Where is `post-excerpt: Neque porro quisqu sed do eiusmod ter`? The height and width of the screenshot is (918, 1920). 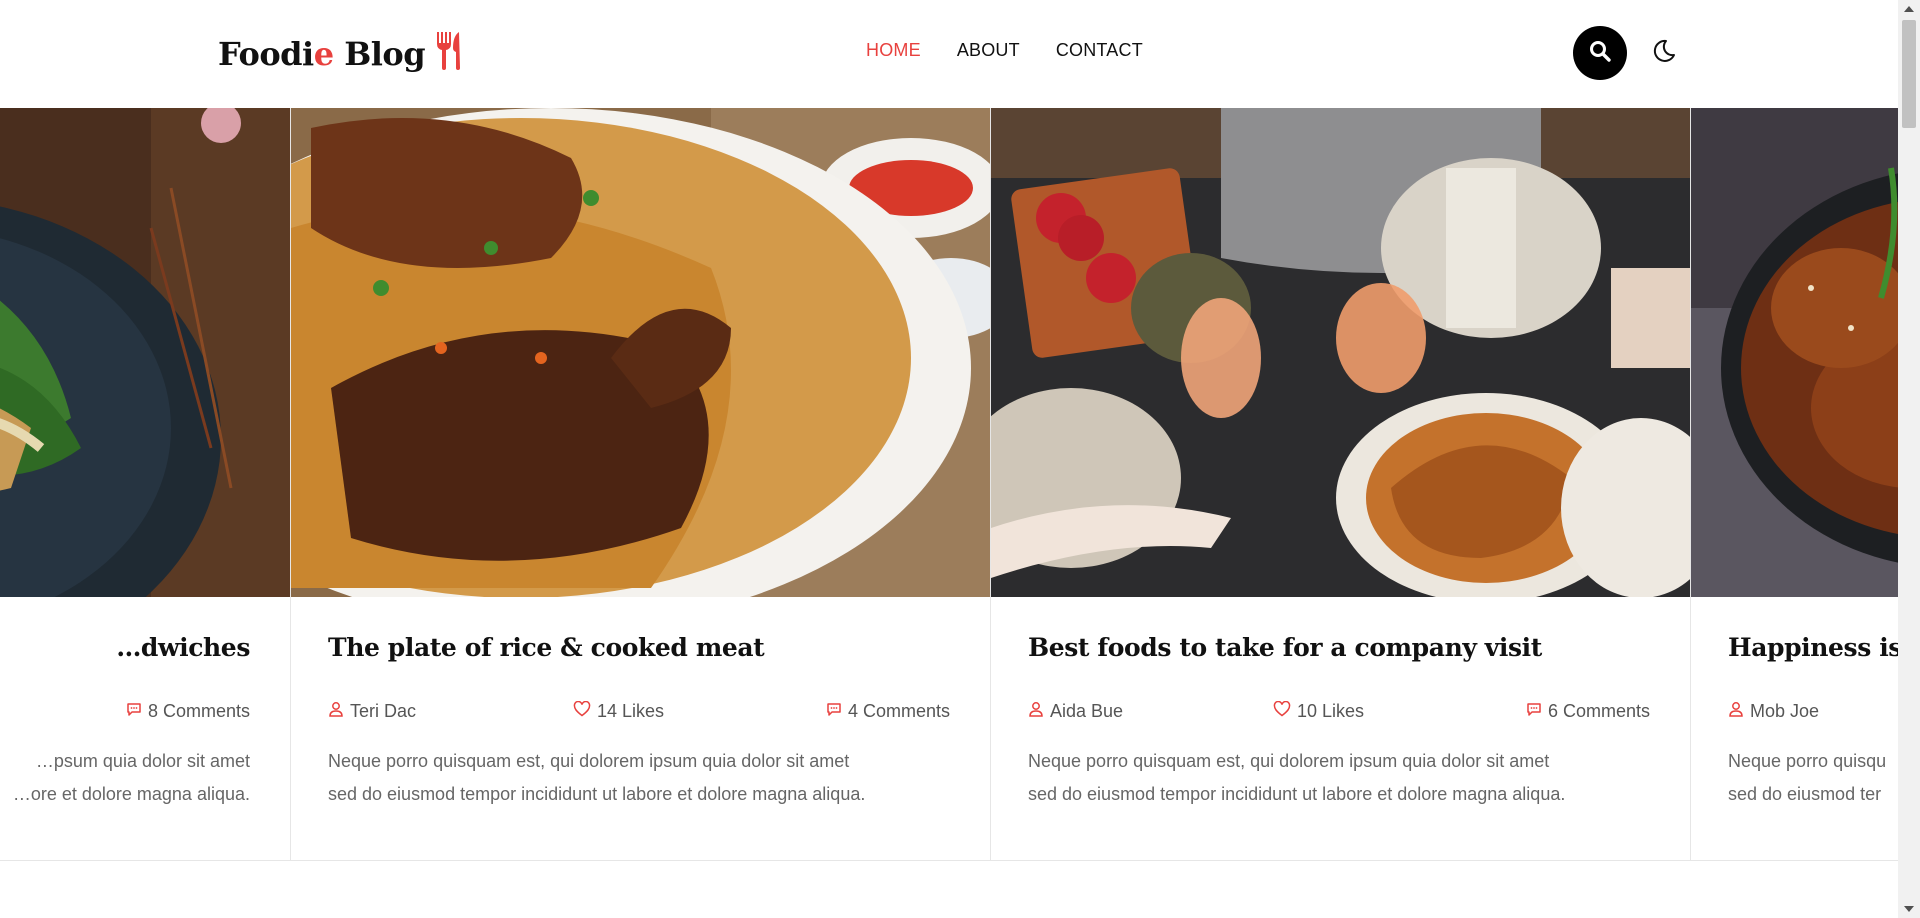
post-excerpt: Neque porro quisqu sed do eiusmod ter is located at coordinates (1813, 778).